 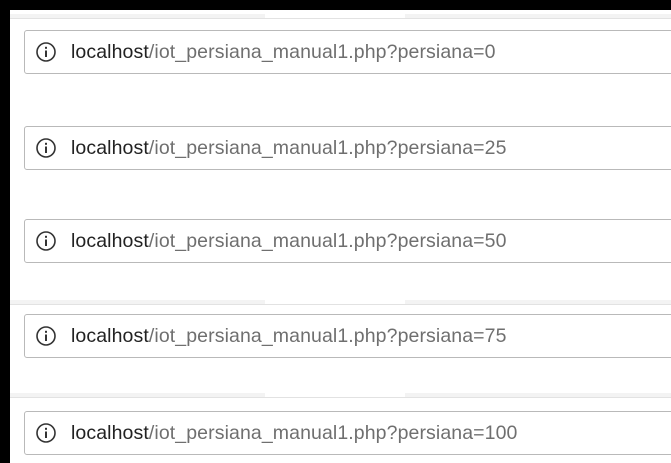 I want to click on url-path: /iot_persiana_manual1.php?persiana=50, so click(x=327, y=240).